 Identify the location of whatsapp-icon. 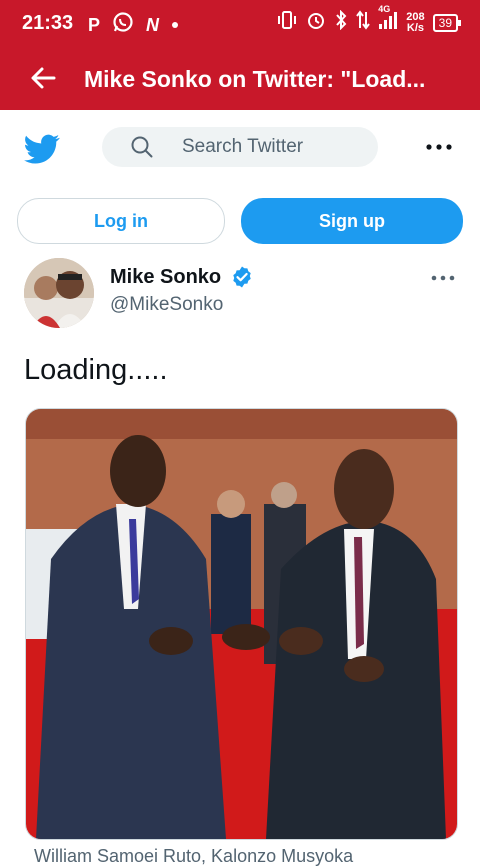
(123, 24).